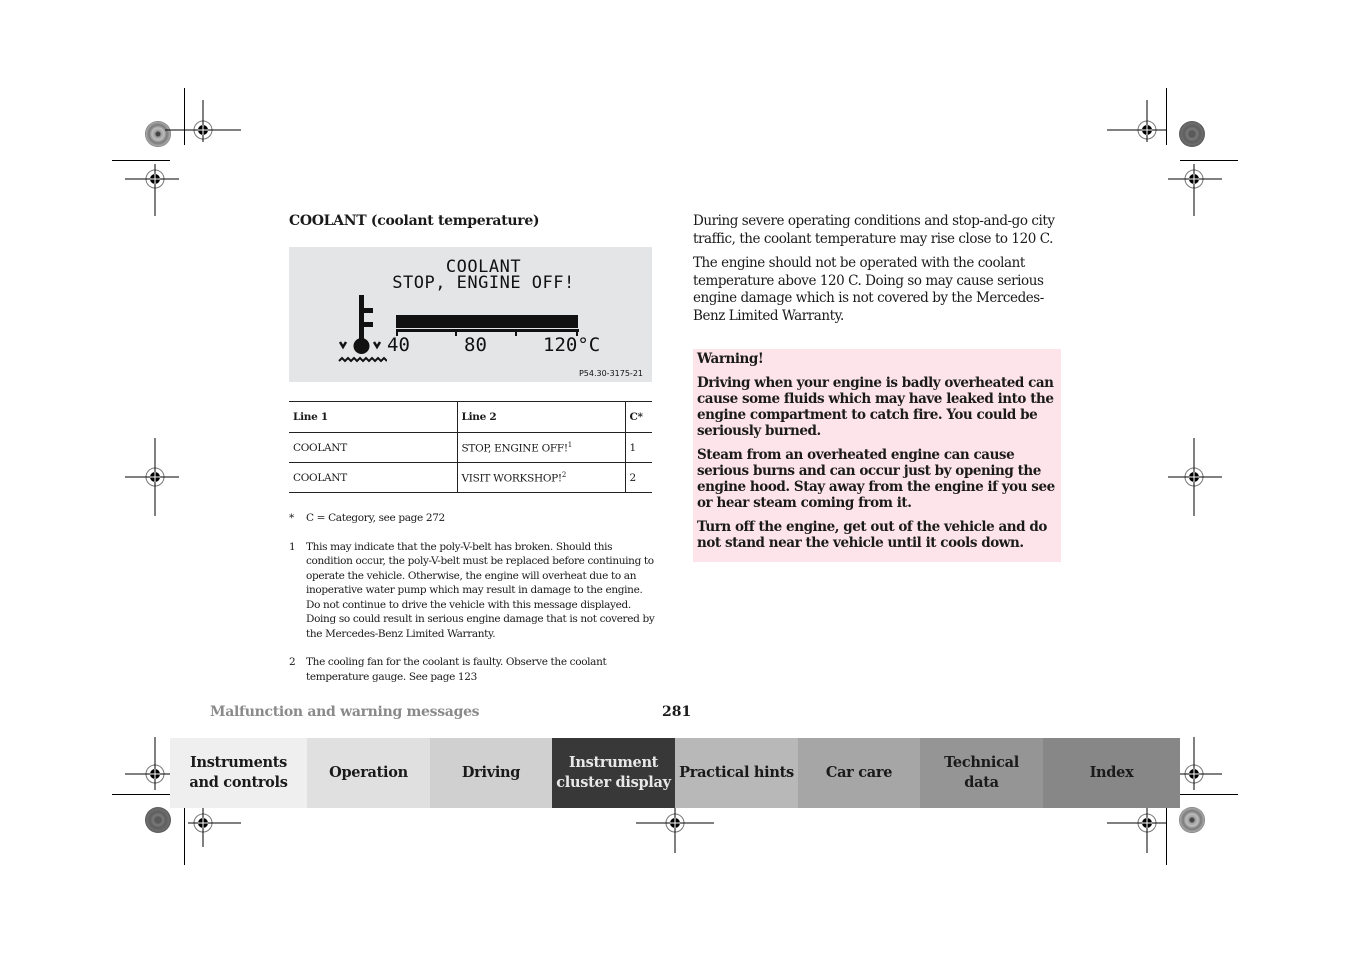 This screenshot has width=1351, height=954. What do you see at coordinates (375, 518) in the screenshot?
I see `footnote-text: C = Category, see page 272` at bounding box center [375, 518].